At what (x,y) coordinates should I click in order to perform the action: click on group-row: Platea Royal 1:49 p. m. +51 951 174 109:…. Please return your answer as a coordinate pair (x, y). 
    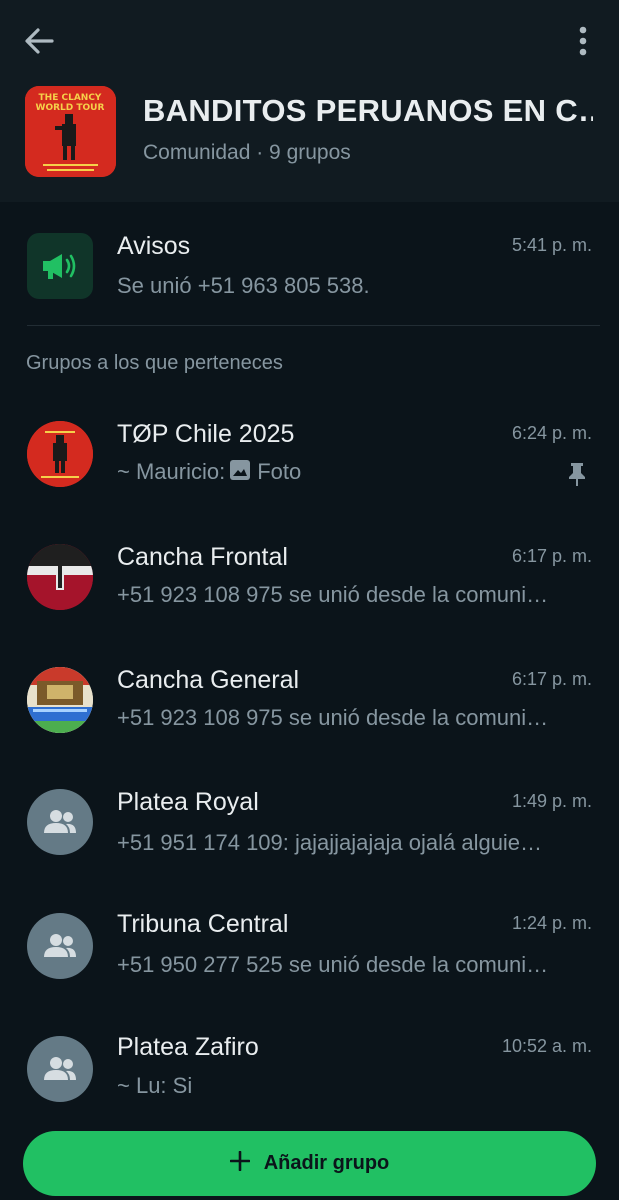
    Looking at the image, I should click on (309, 833).